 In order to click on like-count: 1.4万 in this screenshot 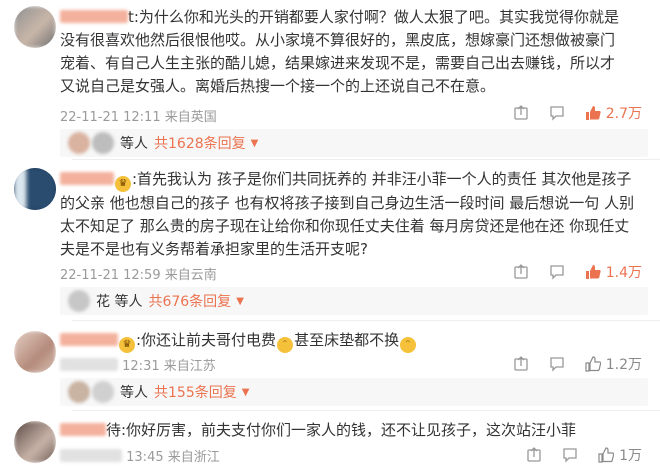, I will do `click(623, 273)`.